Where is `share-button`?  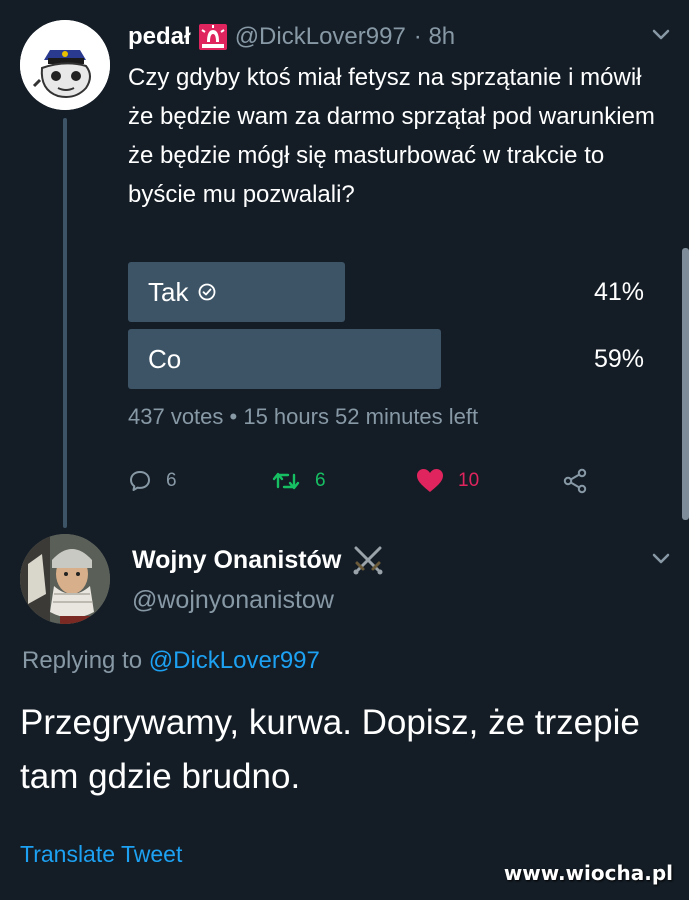
share-button is located at coordinates (575, 481).